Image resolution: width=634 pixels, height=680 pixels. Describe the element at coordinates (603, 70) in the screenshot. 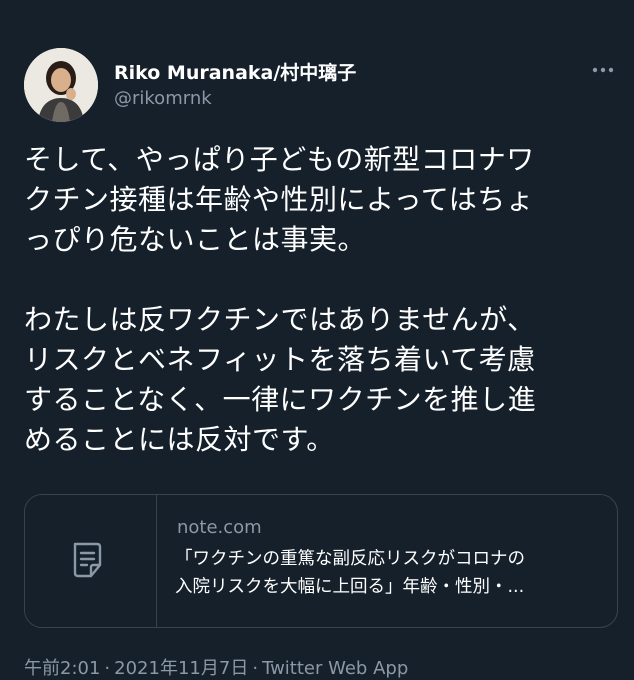

I see `more-options-icon` at that location.